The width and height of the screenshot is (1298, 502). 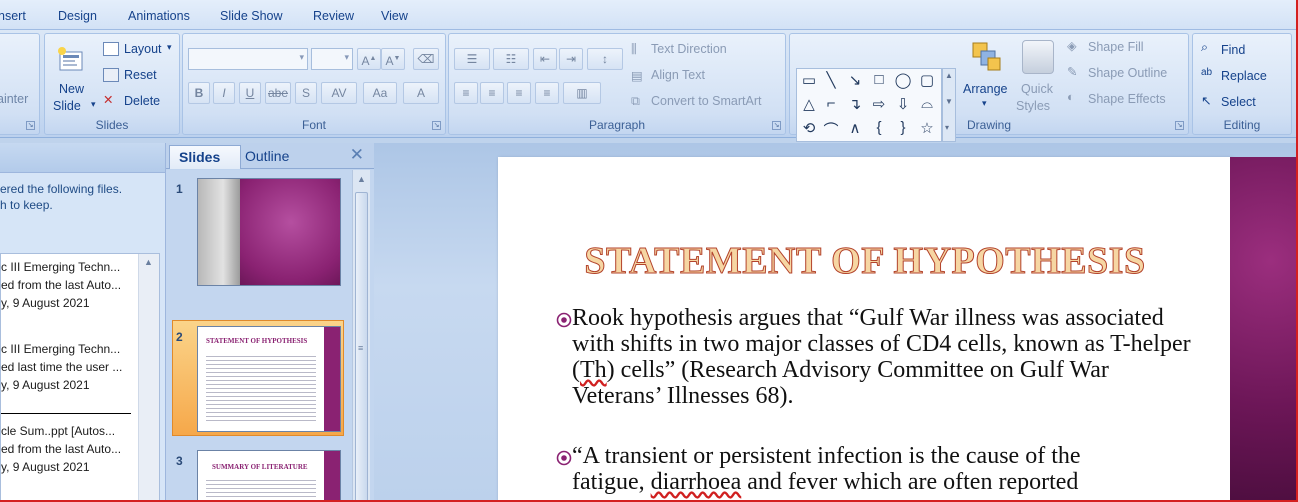 What do you see at coordinates (250, 93) in the screenshot?
I see `underline-button: U` at bounding box center [250, 93].